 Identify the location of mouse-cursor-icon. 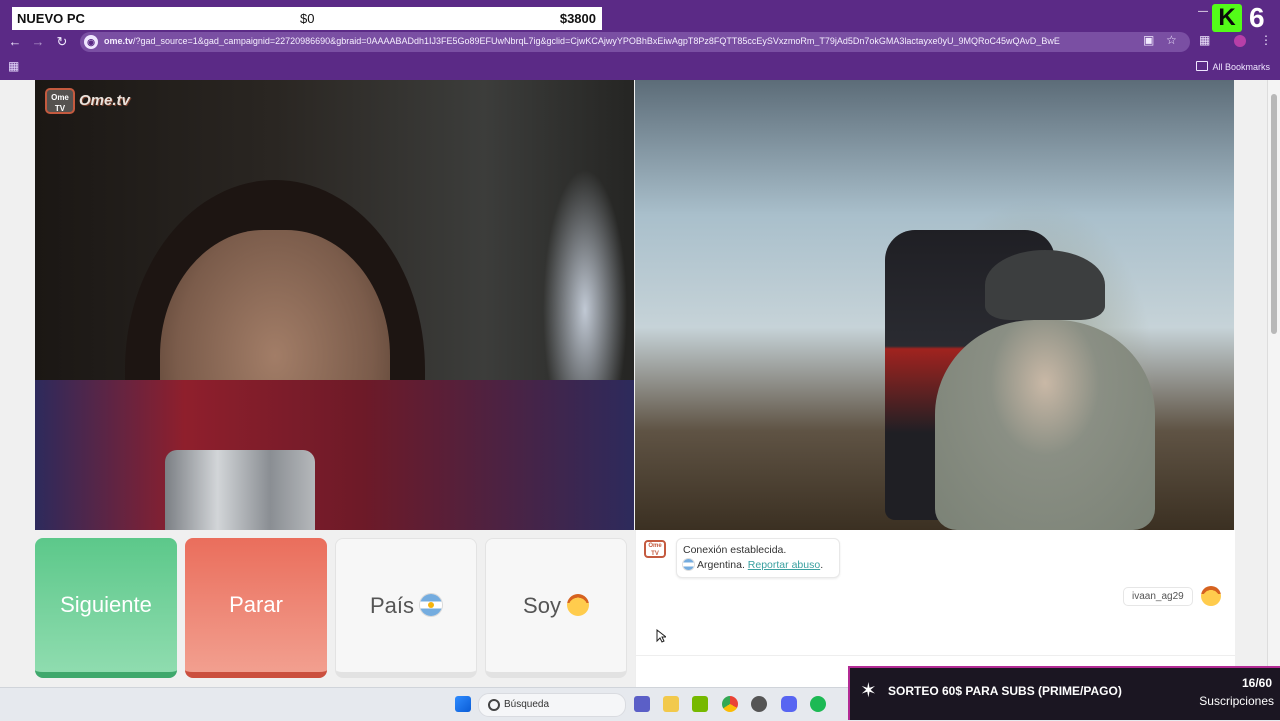
(661, 636).